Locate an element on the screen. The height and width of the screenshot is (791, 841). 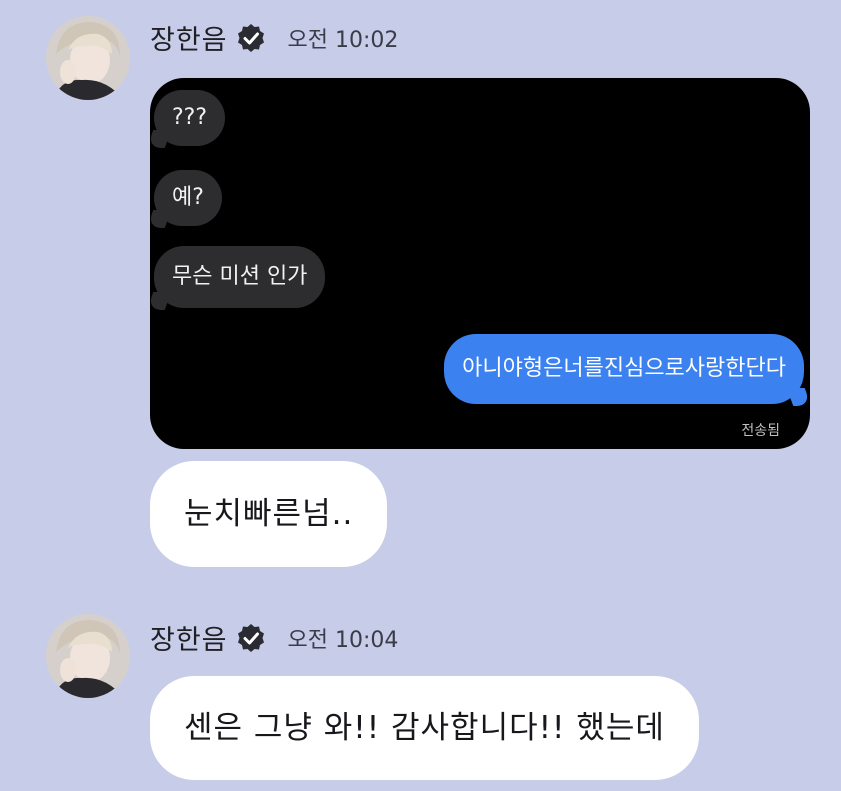
message-header: 장한음 오전 10:04 is located at coordinates (274, 637).